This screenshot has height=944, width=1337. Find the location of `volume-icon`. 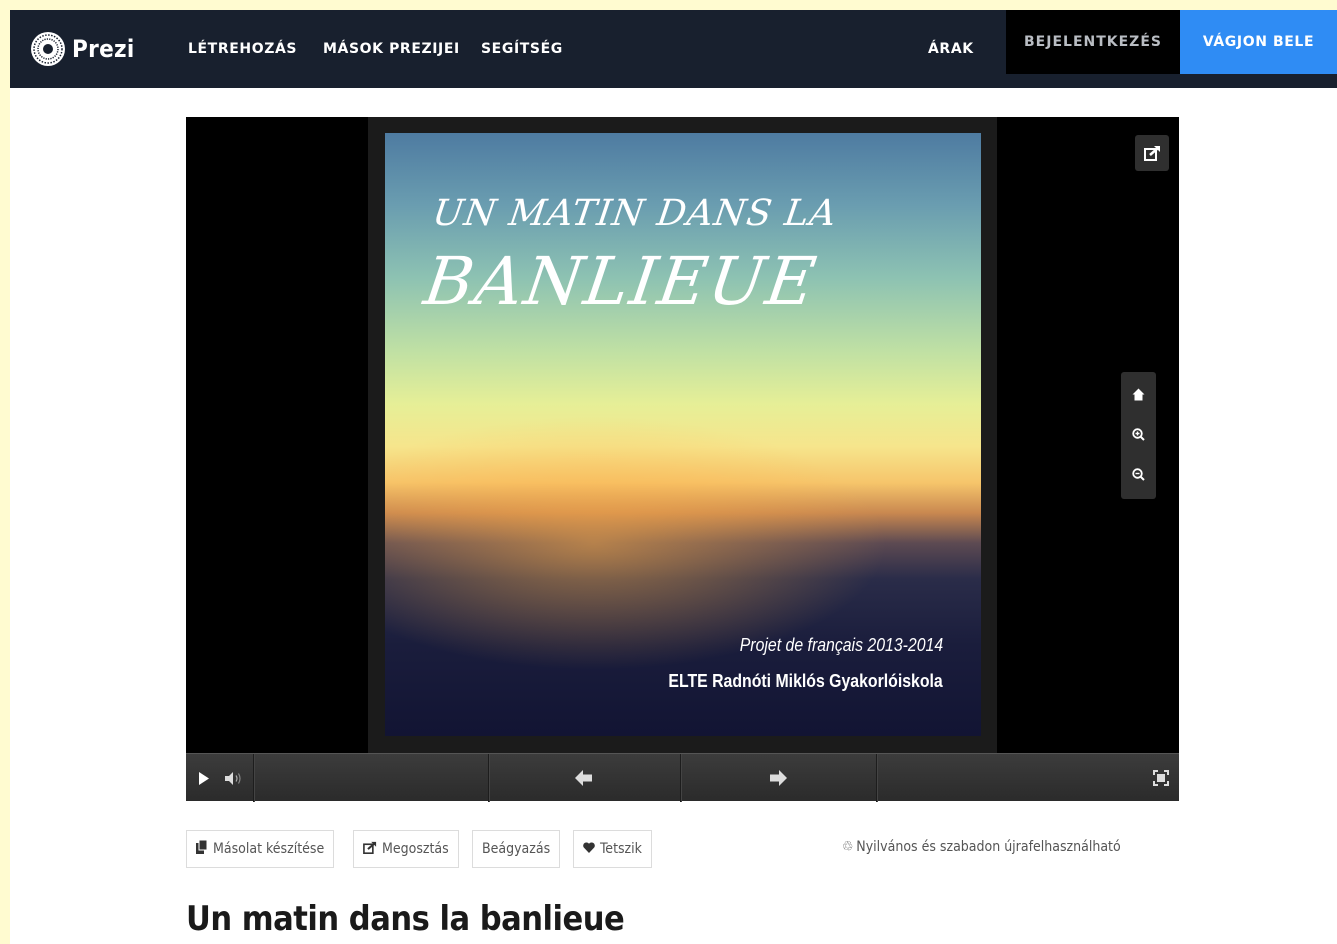

volume-icon is located at coordinates (233, 778).